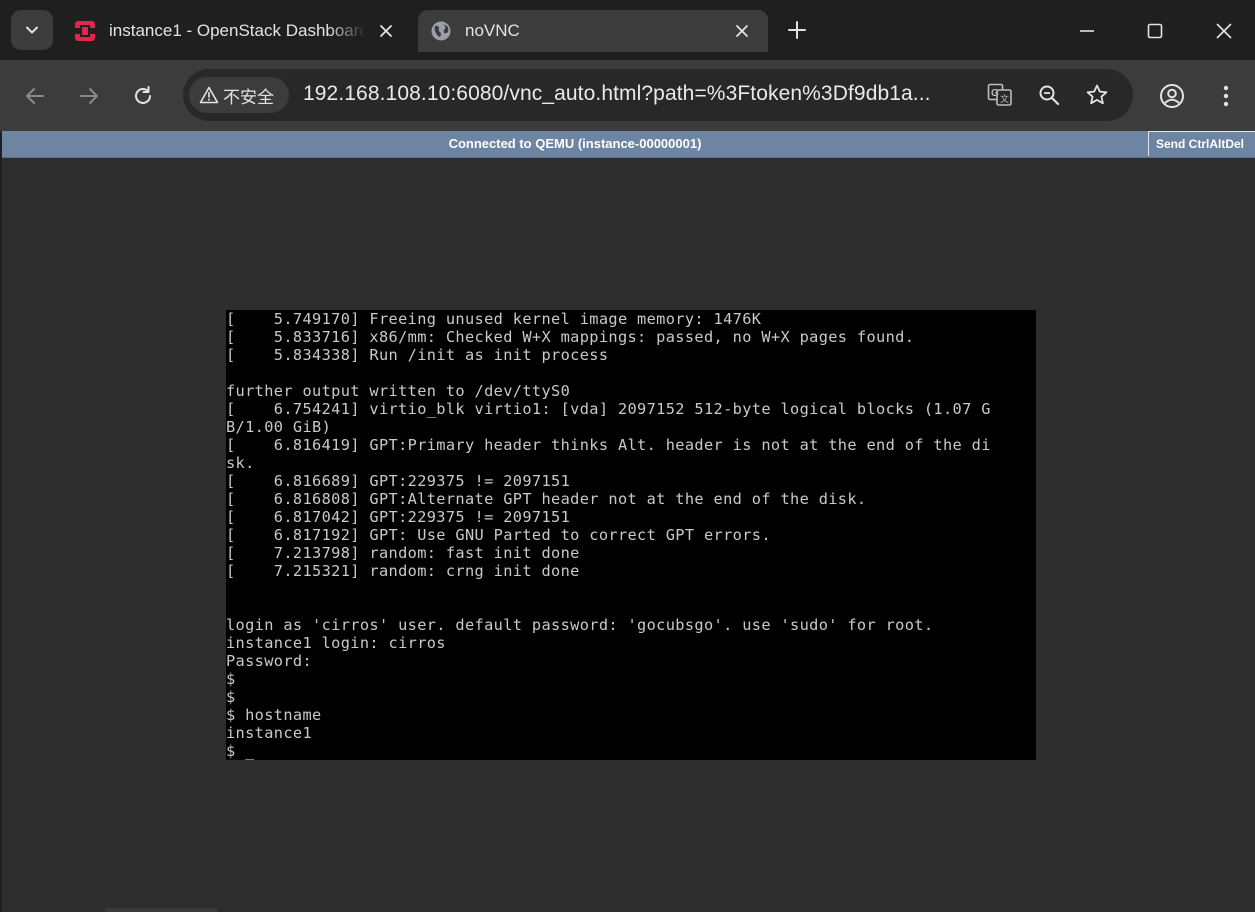 The width and height of the screenshot is (1255, 912). What do you see at coordinates (398, 517) in the screenshot?
I see `console-line: [ 6.817042] GPT:229375 != 2097151` at bounding box center [398, 517].